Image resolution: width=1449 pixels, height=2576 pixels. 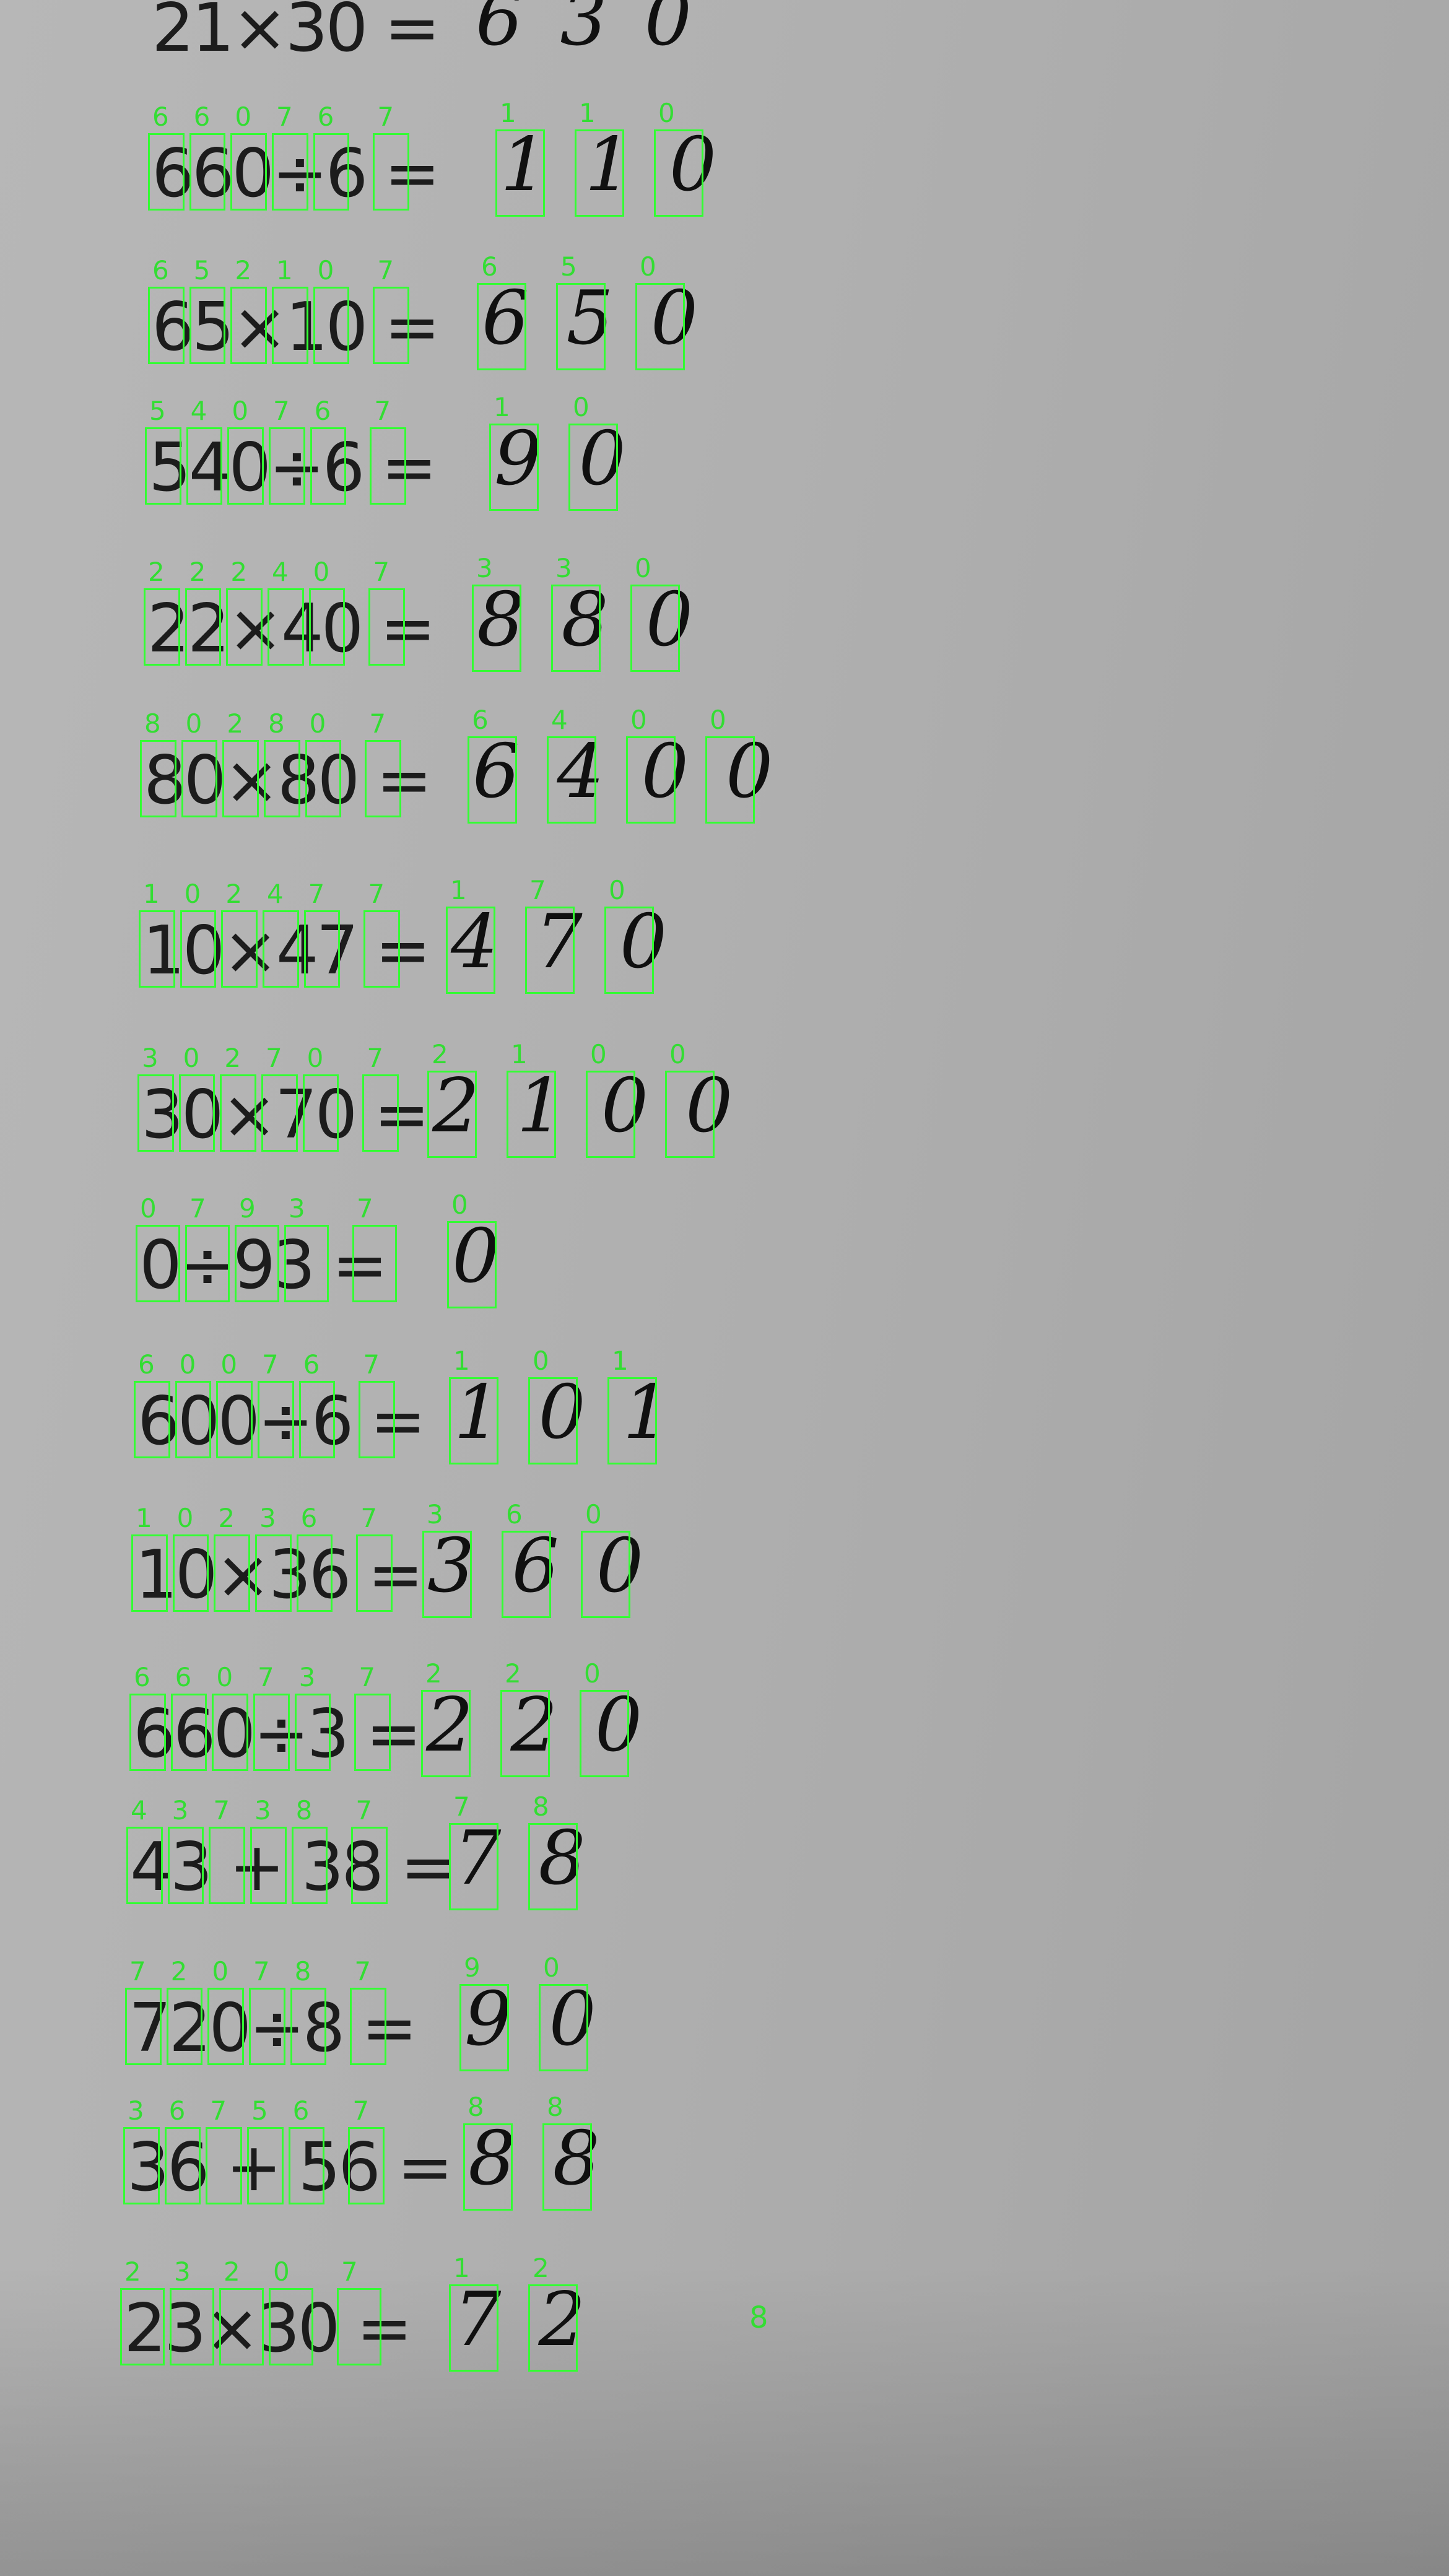 What do you see at coordinates (559, 720) in the screenshot?
I see `answer-tag: 4` at bounding box center [559, 720].